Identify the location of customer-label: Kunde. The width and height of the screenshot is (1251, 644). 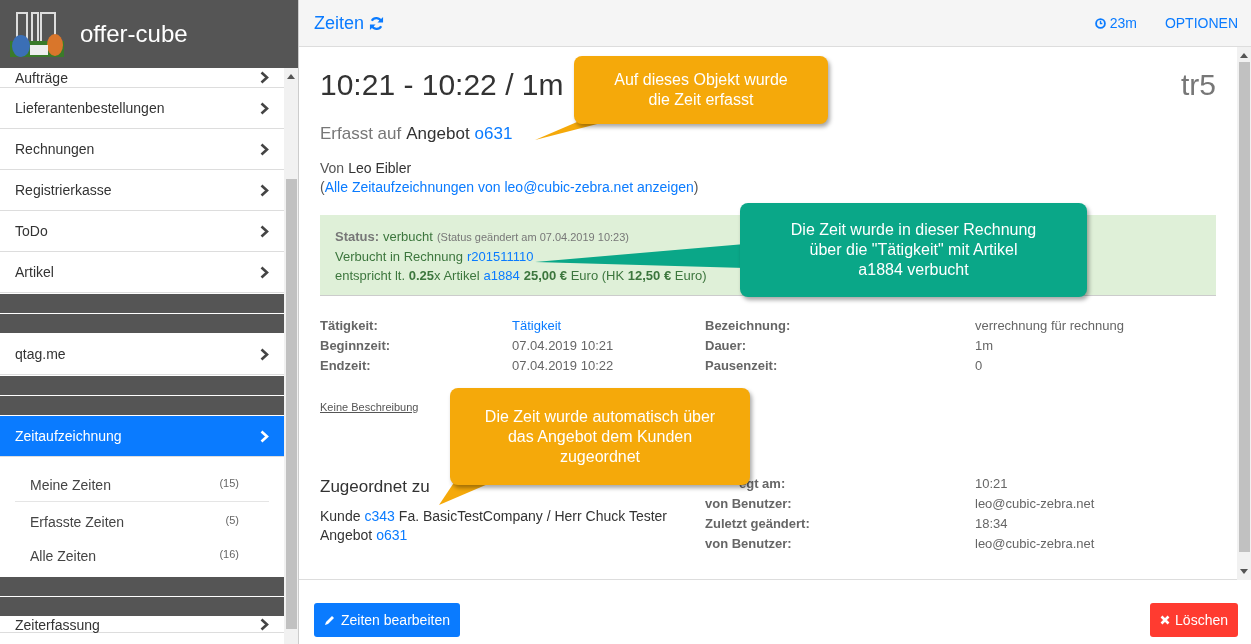
(340, 516).